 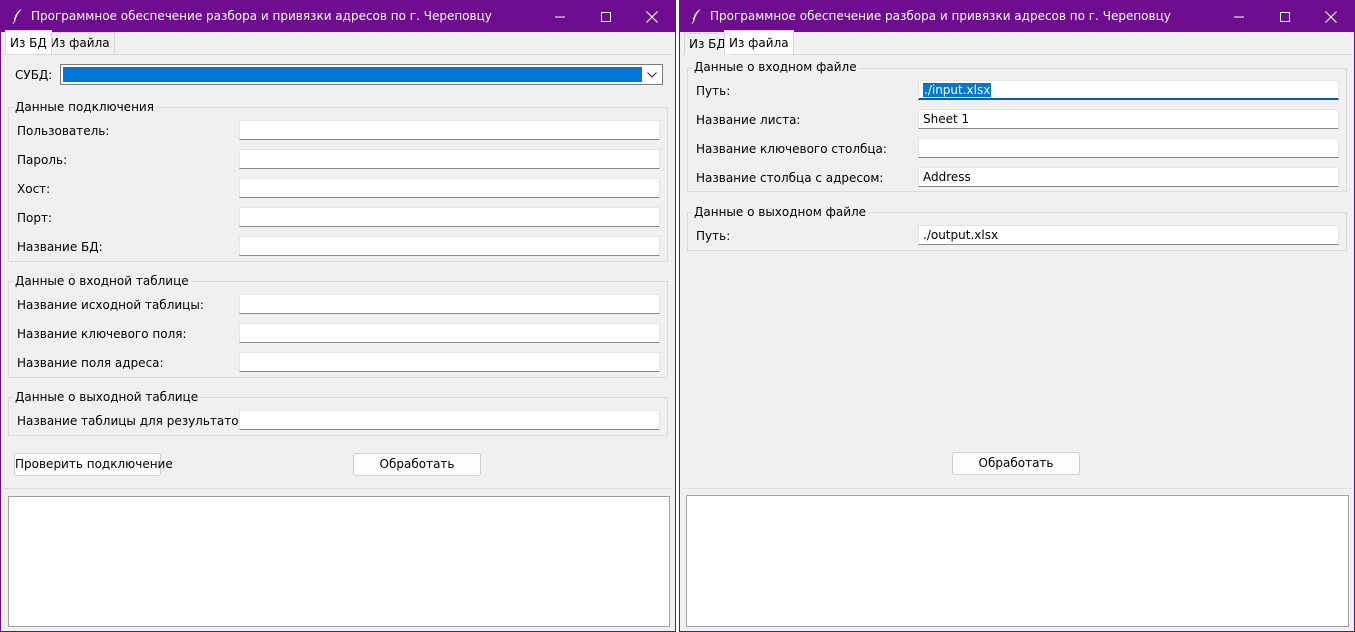 I want to click on output-table-group-title: Данные о выходной таблице, so click(x=107, y=397).